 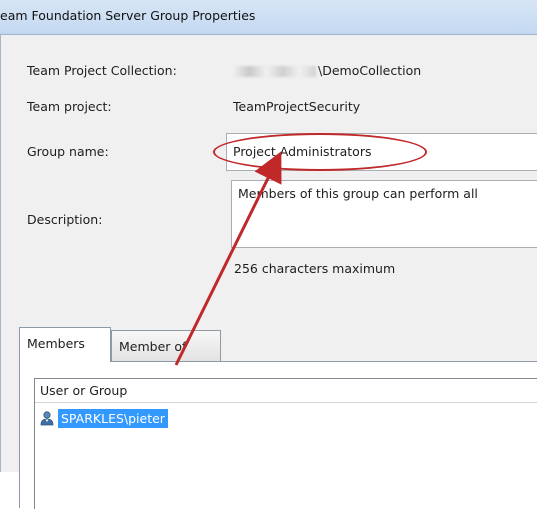 What do you see at coordinates (384, 214) in the screenshot?
I see `description-input: Members of this group can perform all` at bounding box center [384, 214].